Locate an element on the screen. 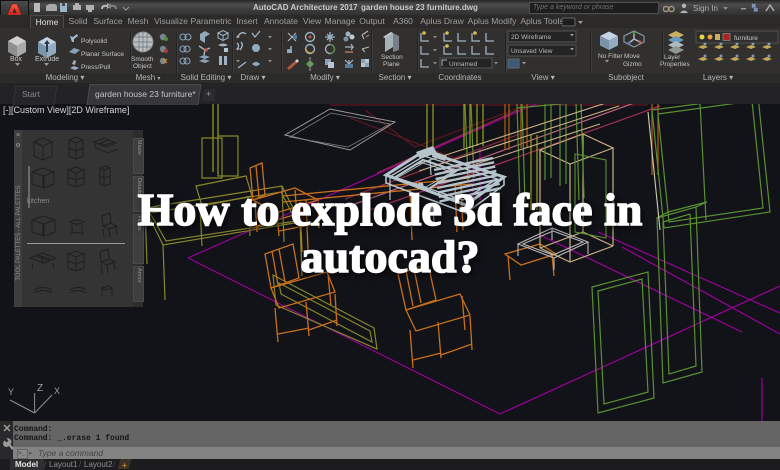 The height and width of the screenshot is (470, 780). svg-text: furniture is located at coordinates (746, 38).